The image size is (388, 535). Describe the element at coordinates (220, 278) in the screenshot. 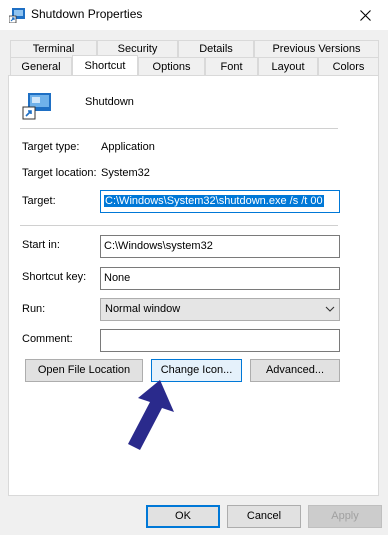

I see `shortcut-key-input: None` at that location.